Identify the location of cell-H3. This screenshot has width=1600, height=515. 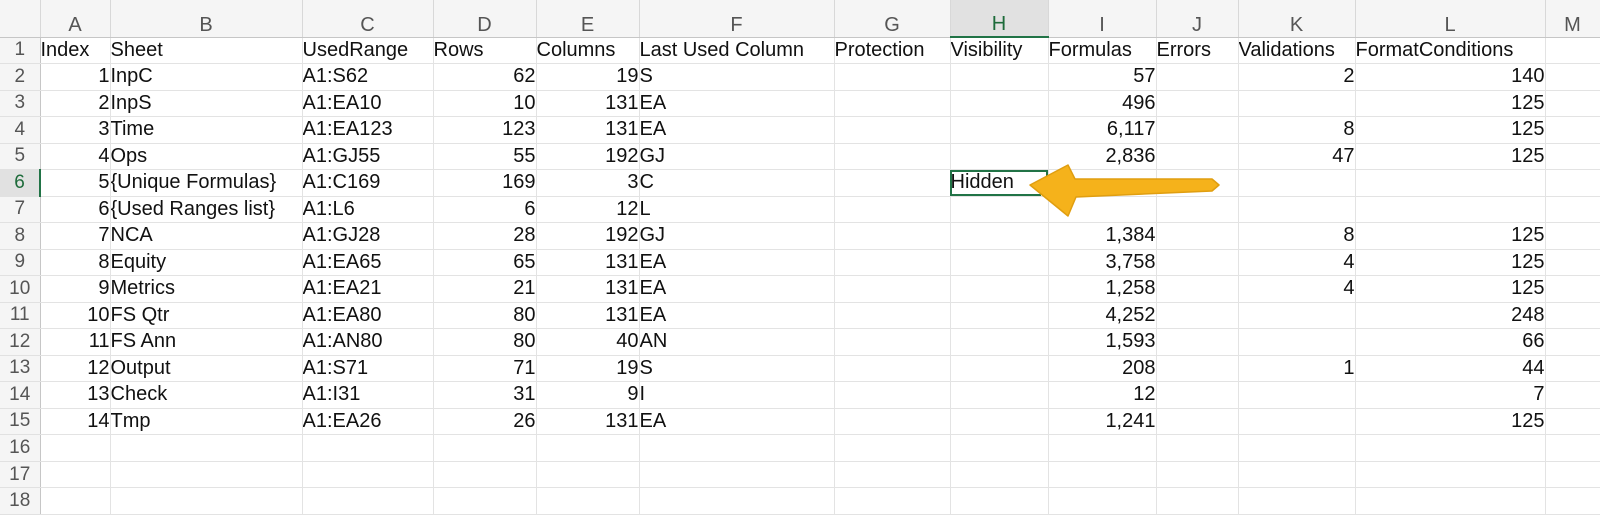
(999, 104).